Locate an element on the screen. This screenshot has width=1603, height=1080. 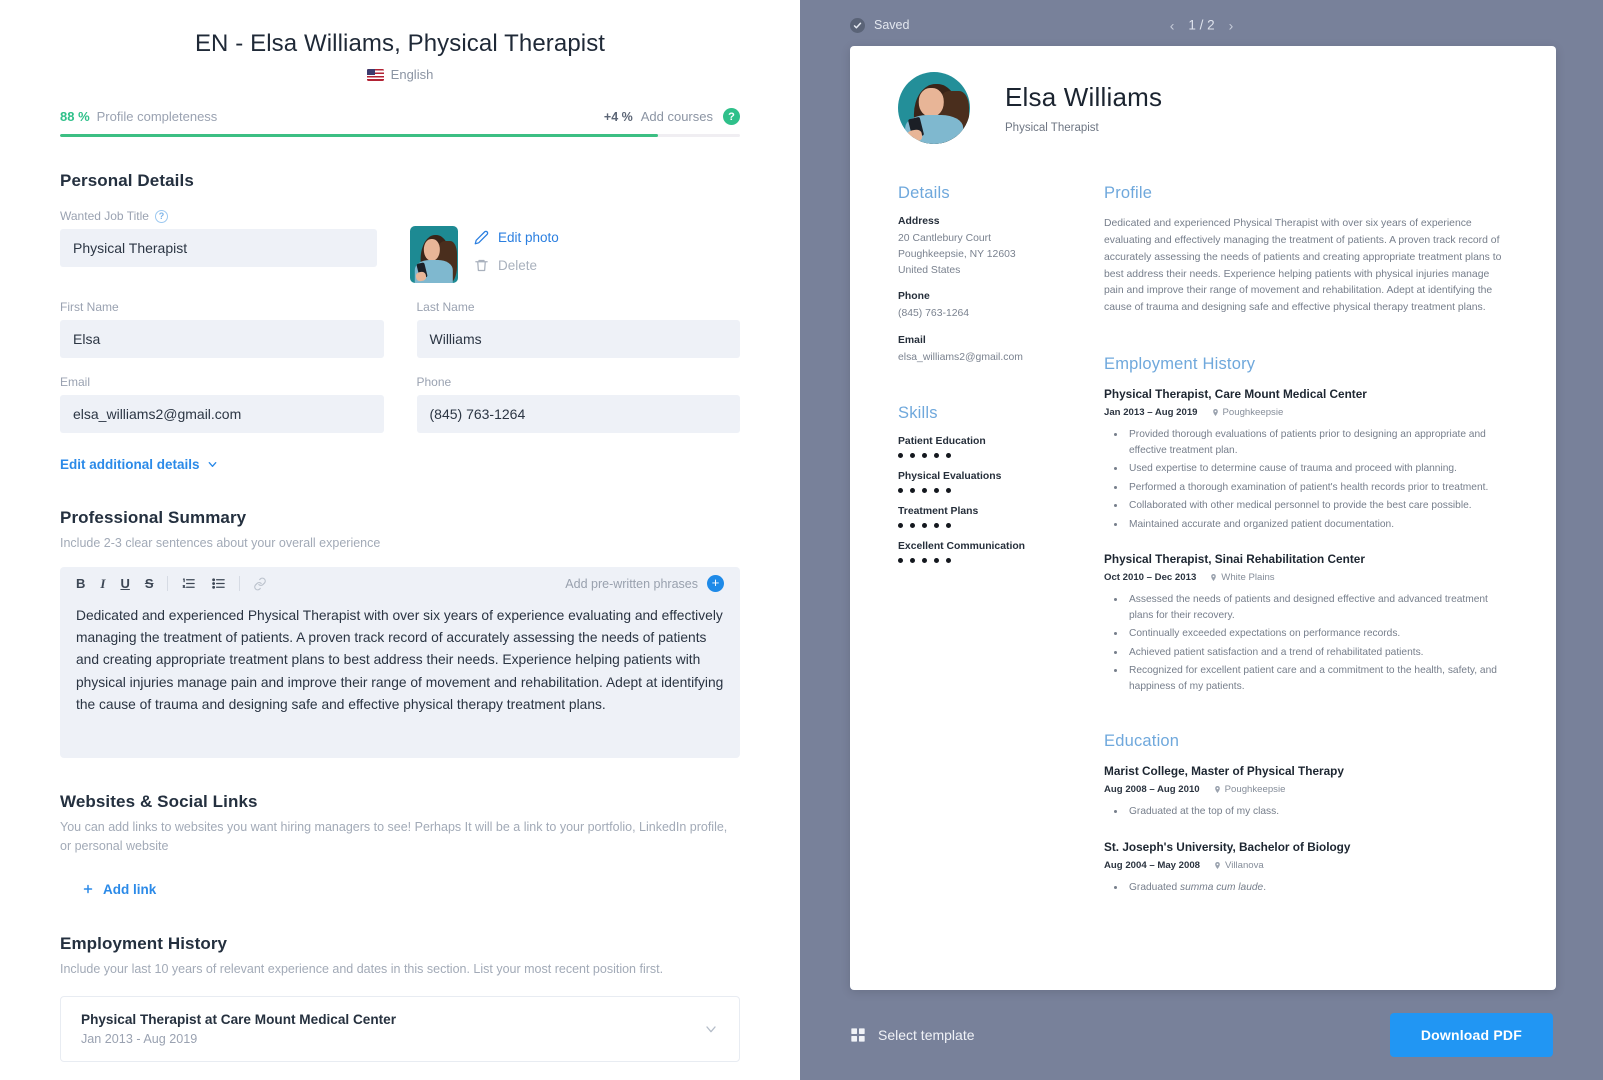
resume-header: Elsa Williams Physical Therapist is located at coordinates (1203, 108).